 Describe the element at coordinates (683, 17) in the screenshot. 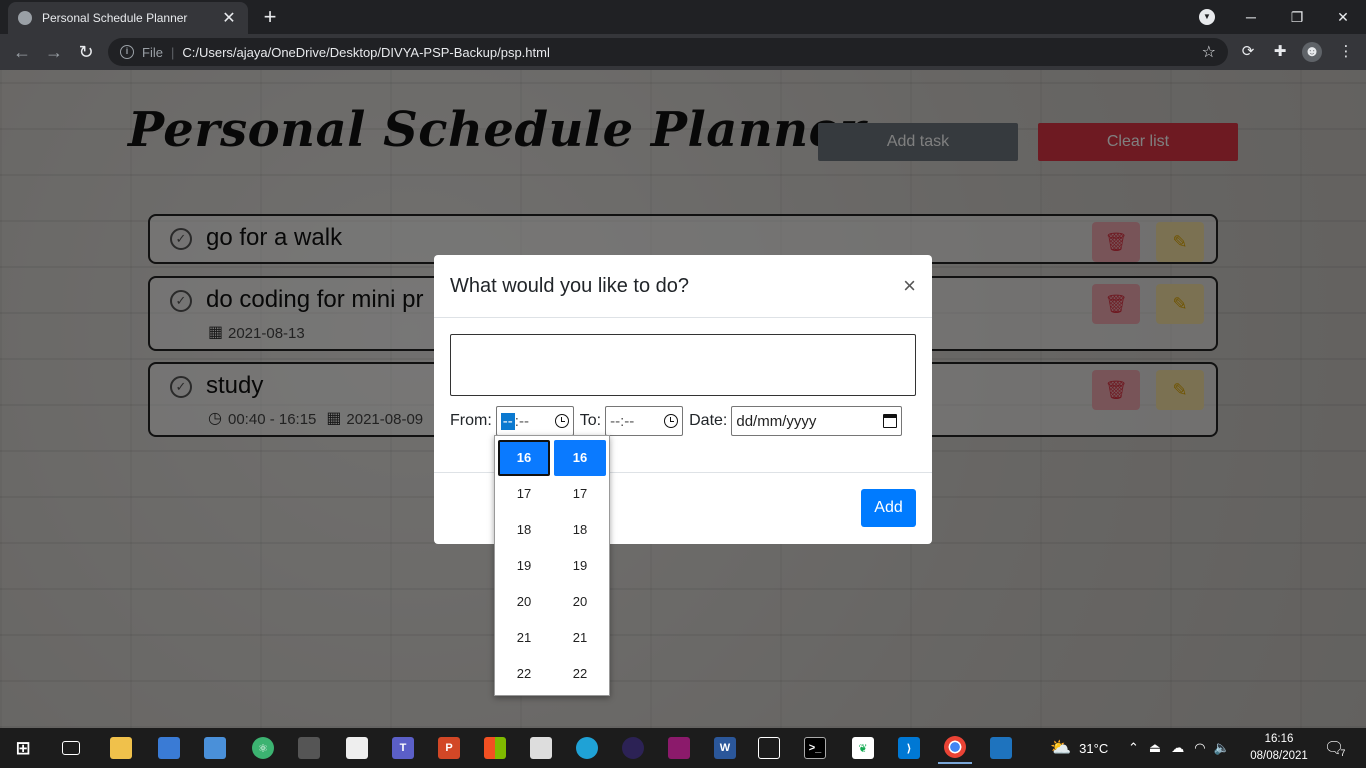

I see `browser-tab-strip: Personal Schedule Planner ✕ + ▼ ─ ❐ ✕` at that location.